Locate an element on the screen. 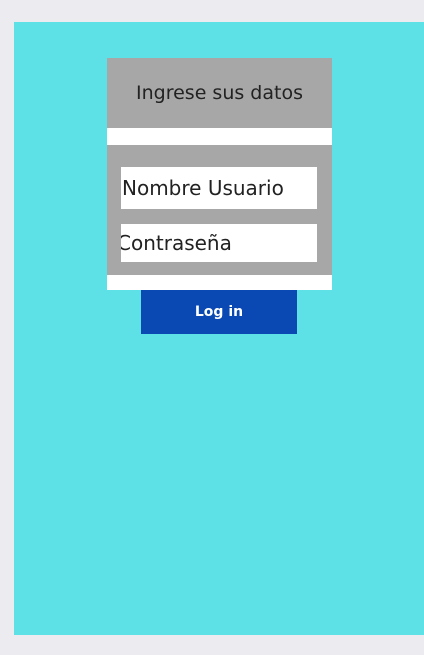  username-input is located at coordinates (219, 188).